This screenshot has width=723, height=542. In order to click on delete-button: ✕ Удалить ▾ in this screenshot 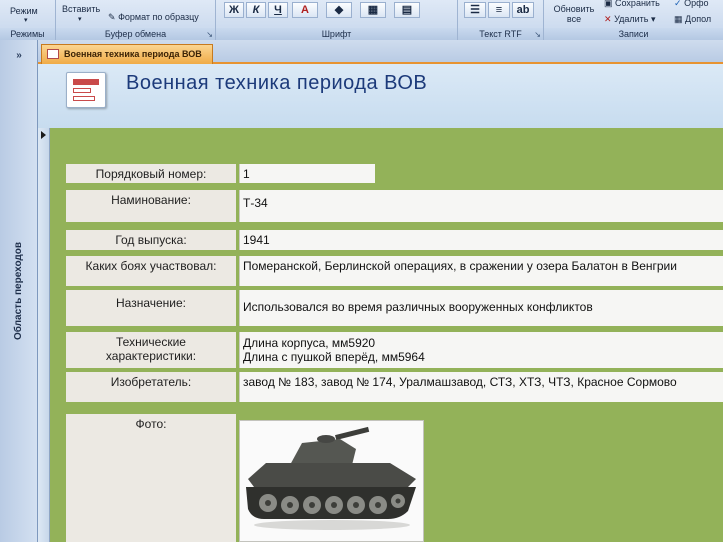, I will do `click(629, 19)`.